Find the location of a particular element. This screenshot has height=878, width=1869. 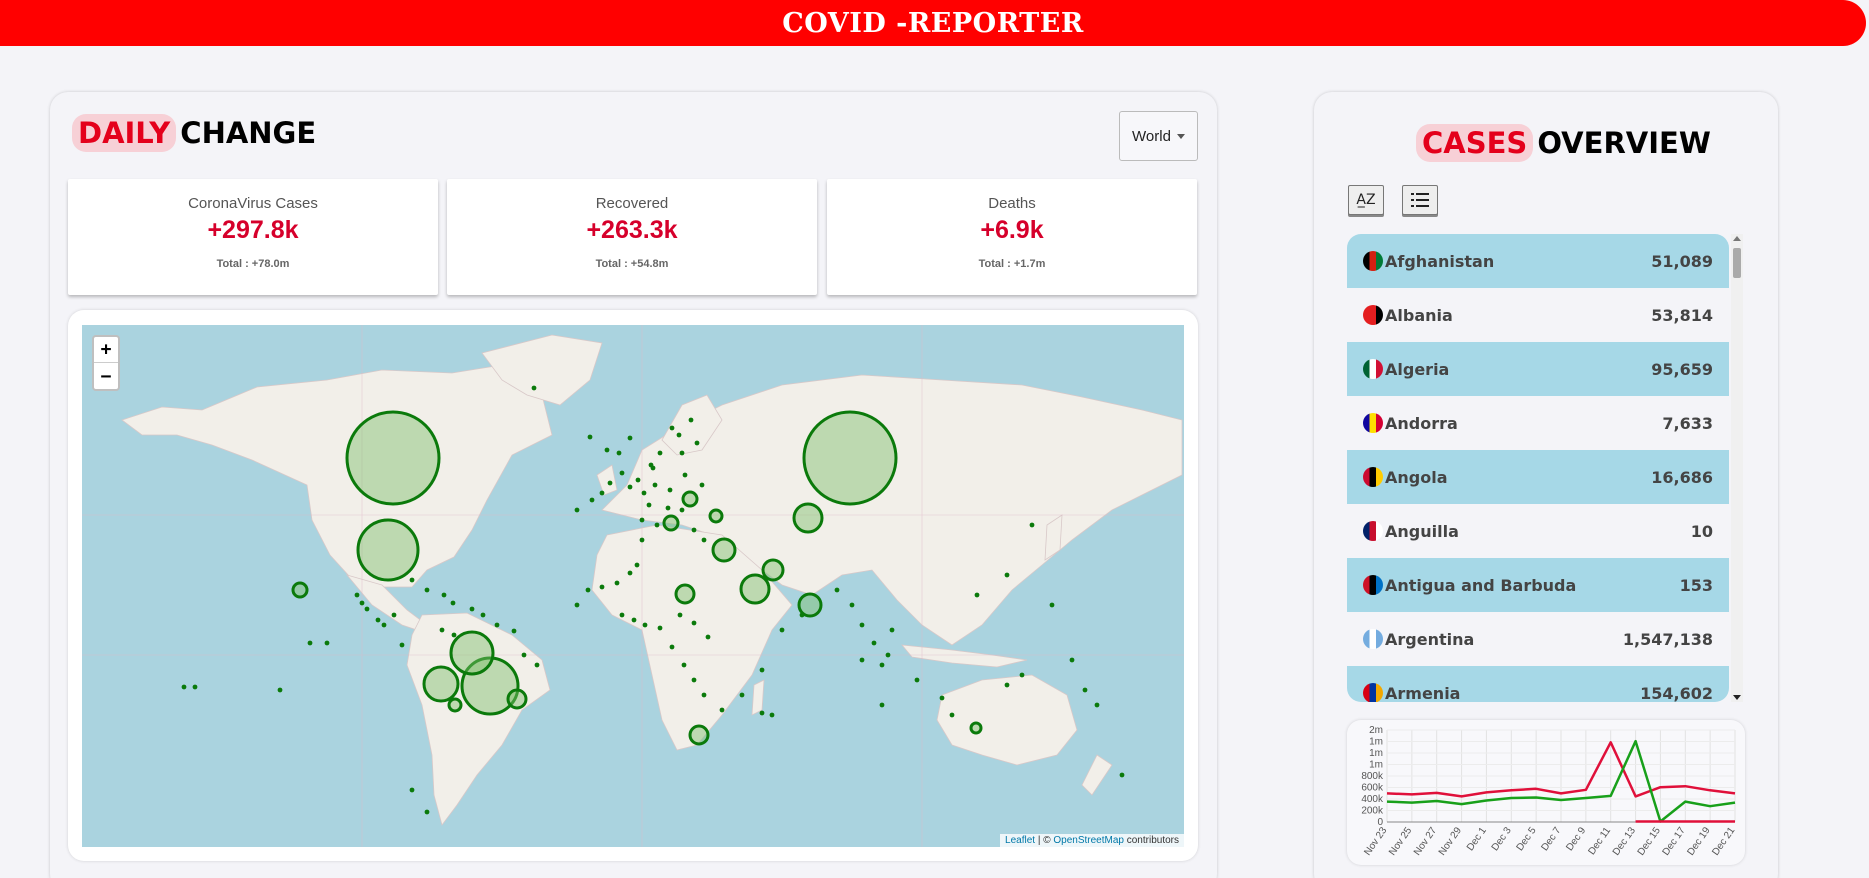

country-row: Algeria 95,659 is located at coordinates (1538, 369).